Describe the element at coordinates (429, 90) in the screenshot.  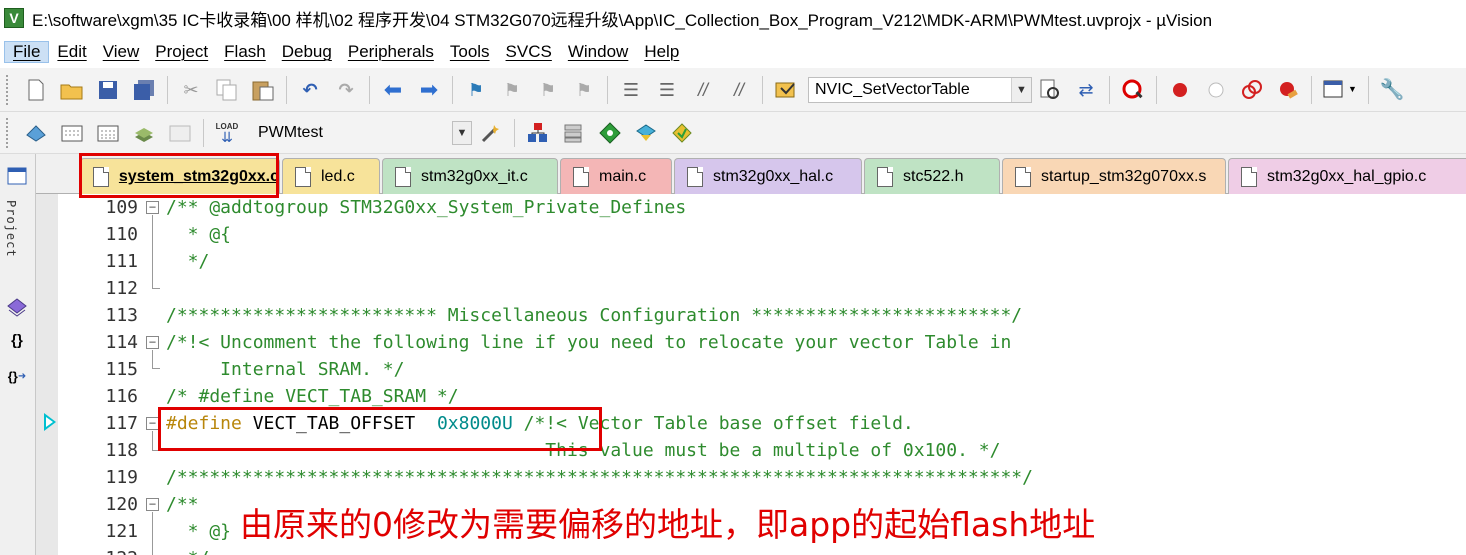
I see `navigate-forward-icon: ➡` at that location.